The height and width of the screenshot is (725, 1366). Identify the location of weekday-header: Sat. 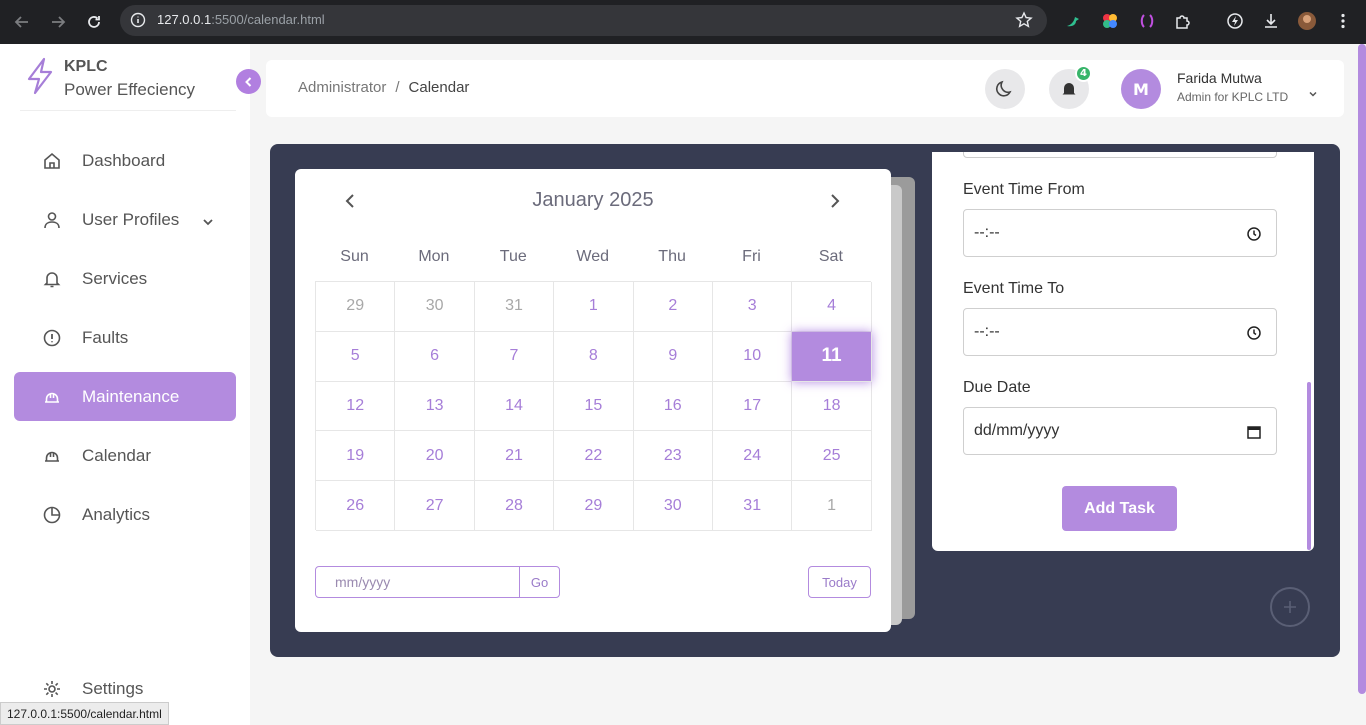
(830, 256).